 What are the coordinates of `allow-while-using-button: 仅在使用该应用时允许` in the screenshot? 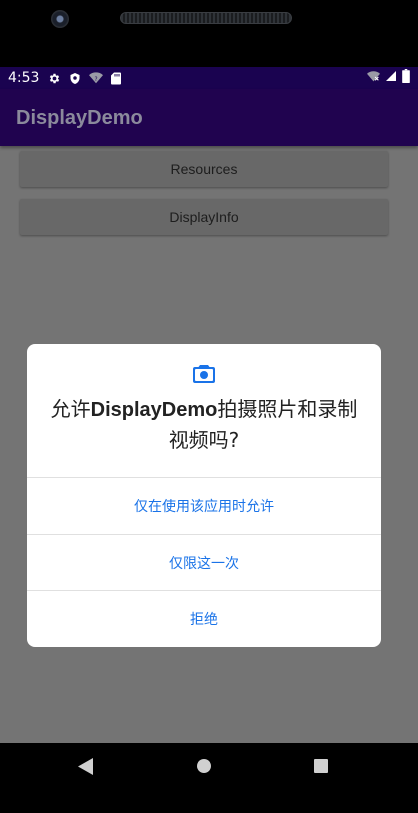 It's located at (204, 505).